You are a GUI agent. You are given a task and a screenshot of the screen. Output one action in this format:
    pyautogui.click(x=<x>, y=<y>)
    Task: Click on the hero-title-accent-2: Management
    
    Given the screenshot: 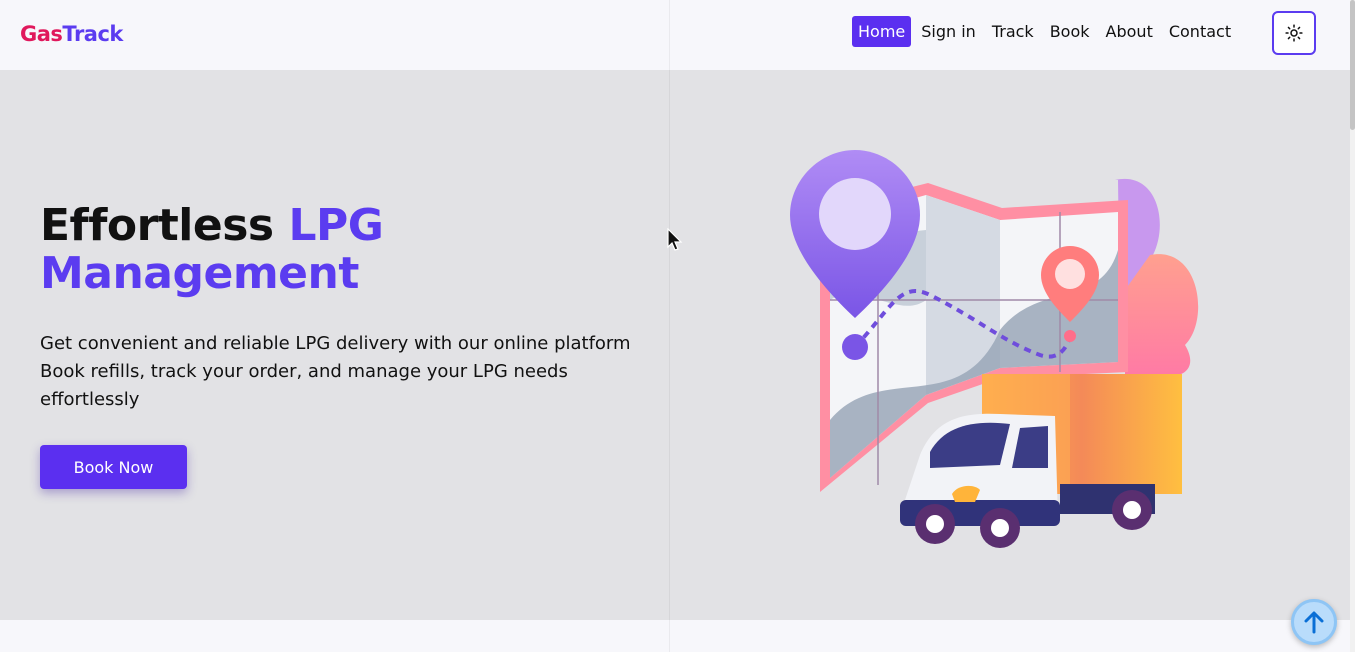 What is the action you would take?
    pyautogui.click(x=199, y=273)
    